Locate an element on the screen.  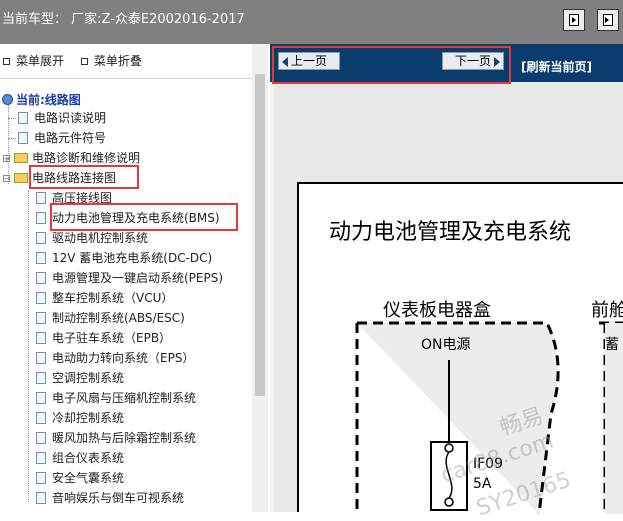
tree-line is located at coordinates (28, 346).